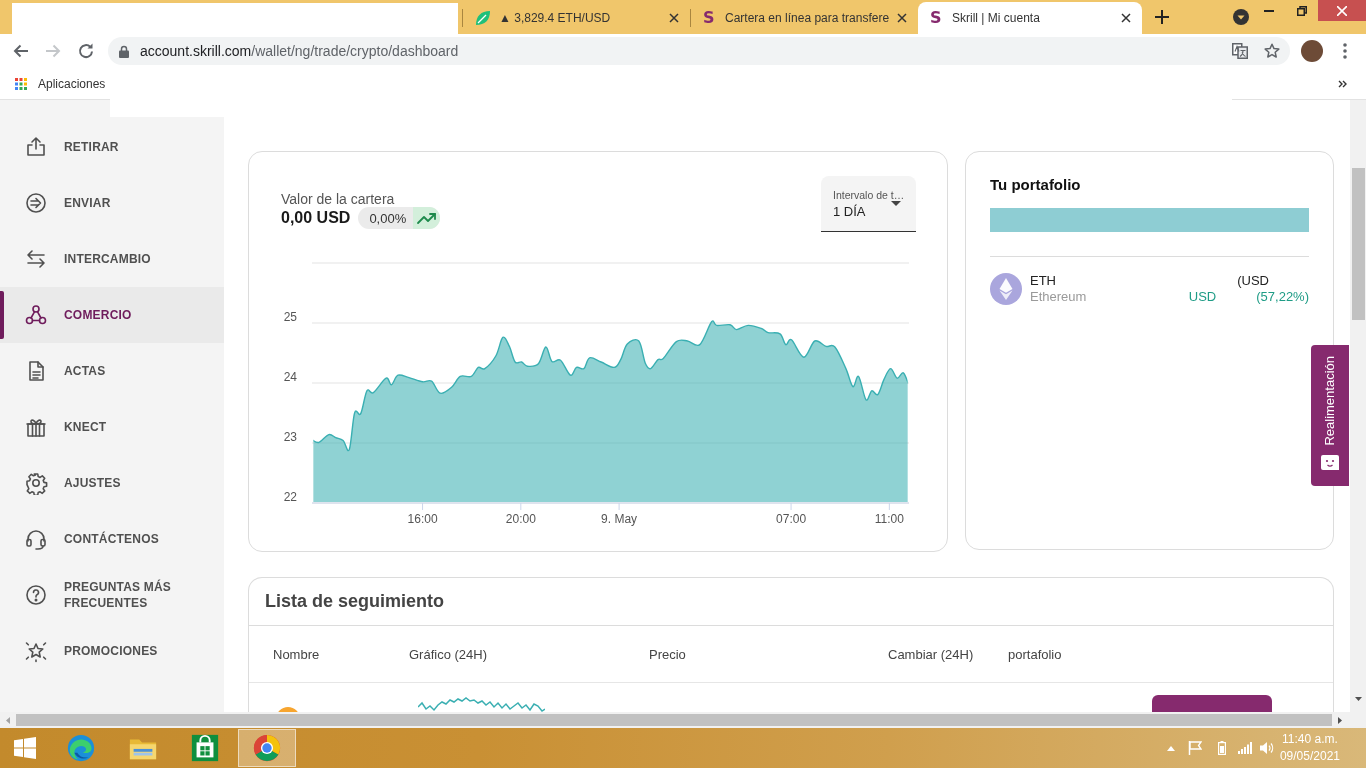 The image size is (1366, 768). I want to click on portfolio-title: Tu portafolio, so click(1036, 185).